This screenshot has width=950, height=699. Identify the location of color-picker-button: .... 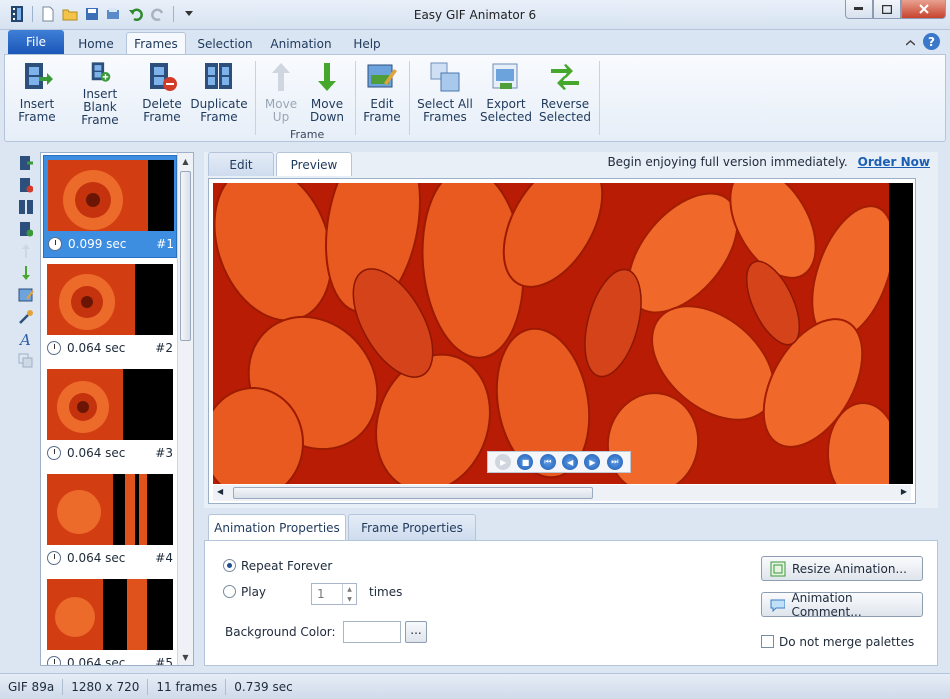
(416, 632).